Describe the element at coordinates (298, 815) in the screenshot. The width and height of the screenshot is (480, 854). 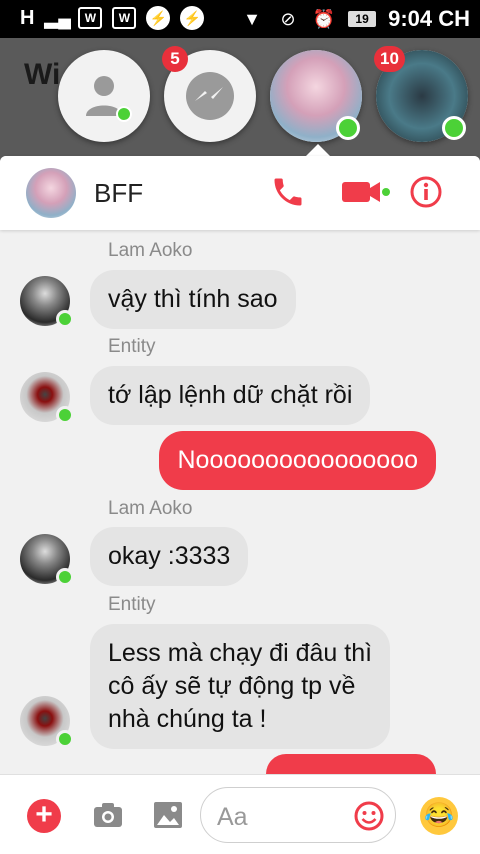
I see `message-input: Aa` at that location.